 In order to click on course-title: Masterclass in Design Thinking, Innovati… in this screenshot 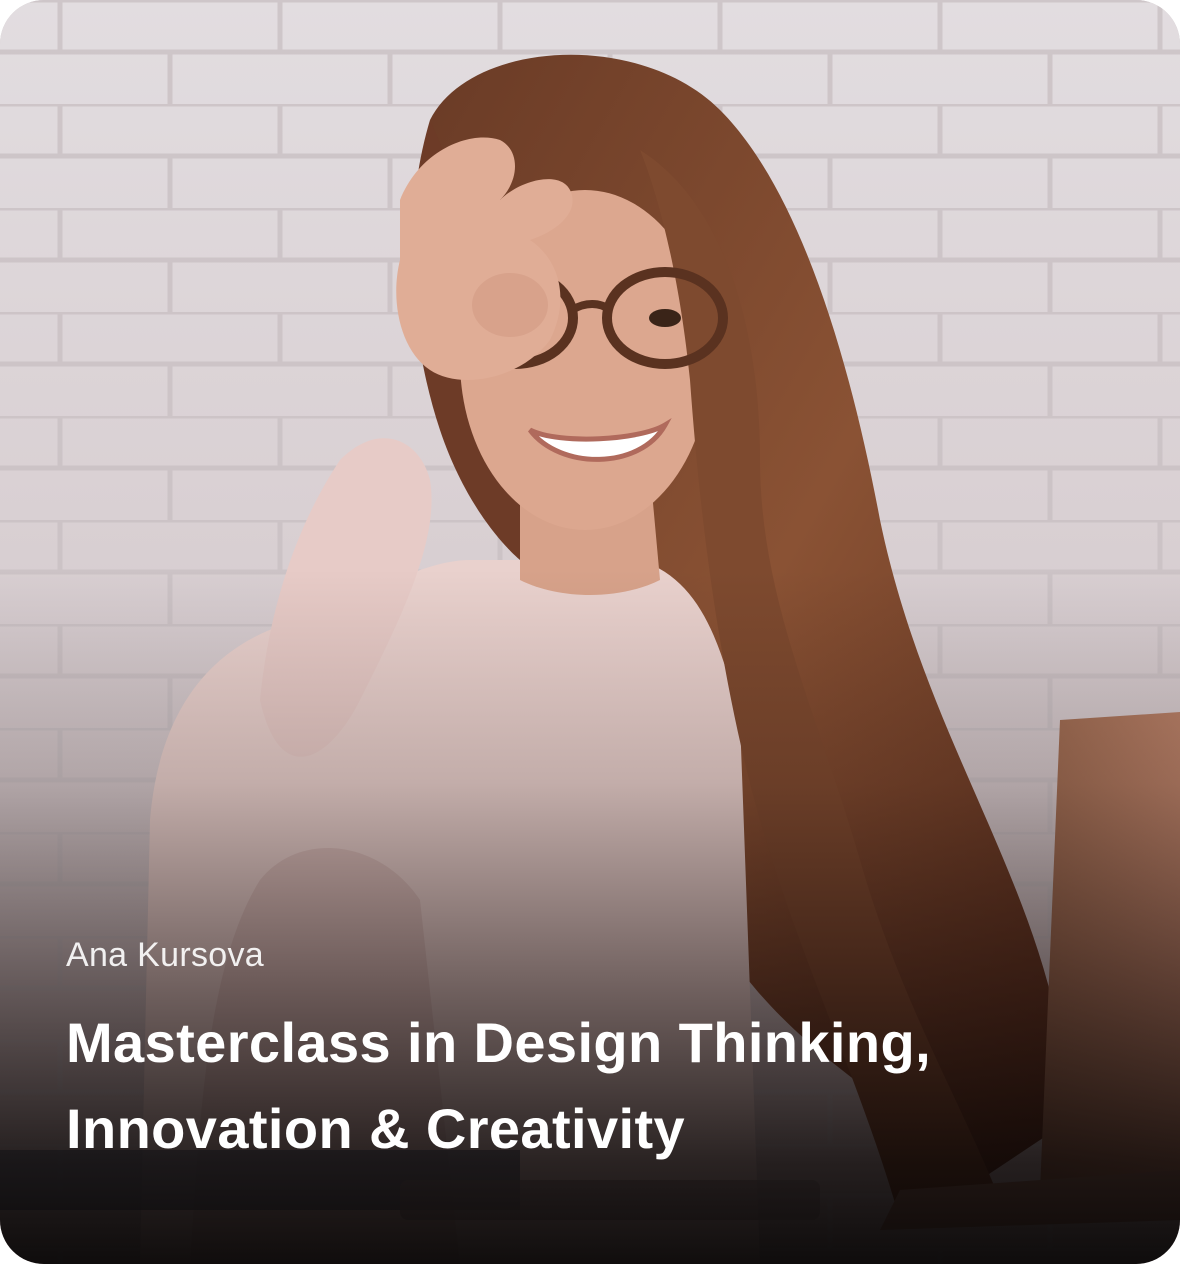, I will do `click(596, 1086)`.